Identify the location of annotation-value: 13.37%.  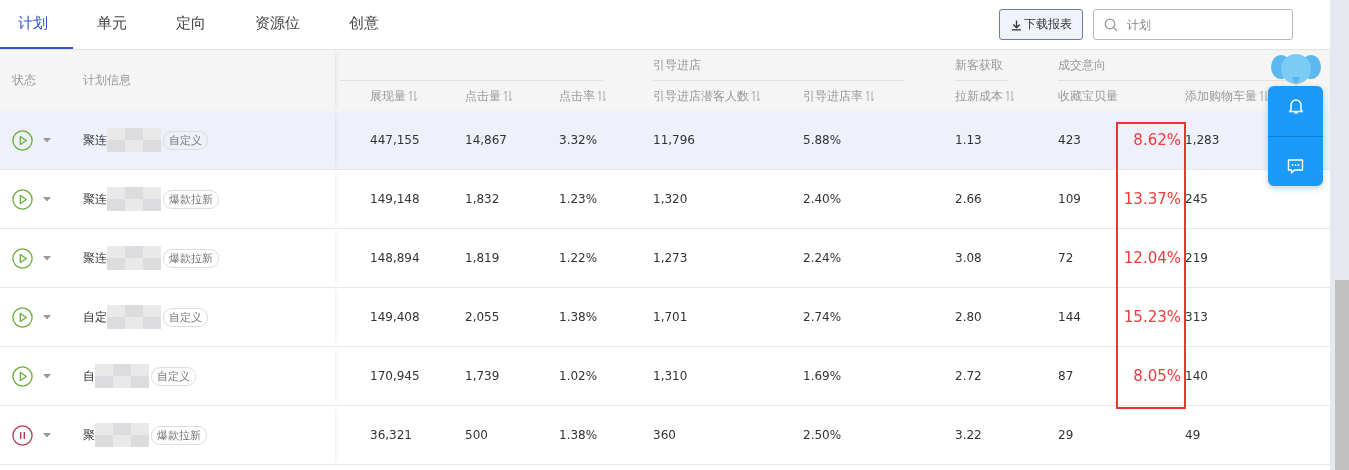
(1152, 199).